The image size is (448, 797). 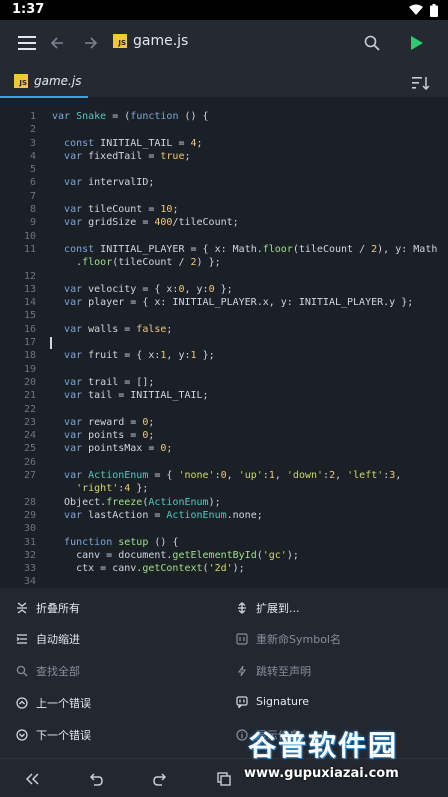 What do you see at coordinates (224, 779) in the screenshot?
I see `copy-button` at bounding box center [224, 779].